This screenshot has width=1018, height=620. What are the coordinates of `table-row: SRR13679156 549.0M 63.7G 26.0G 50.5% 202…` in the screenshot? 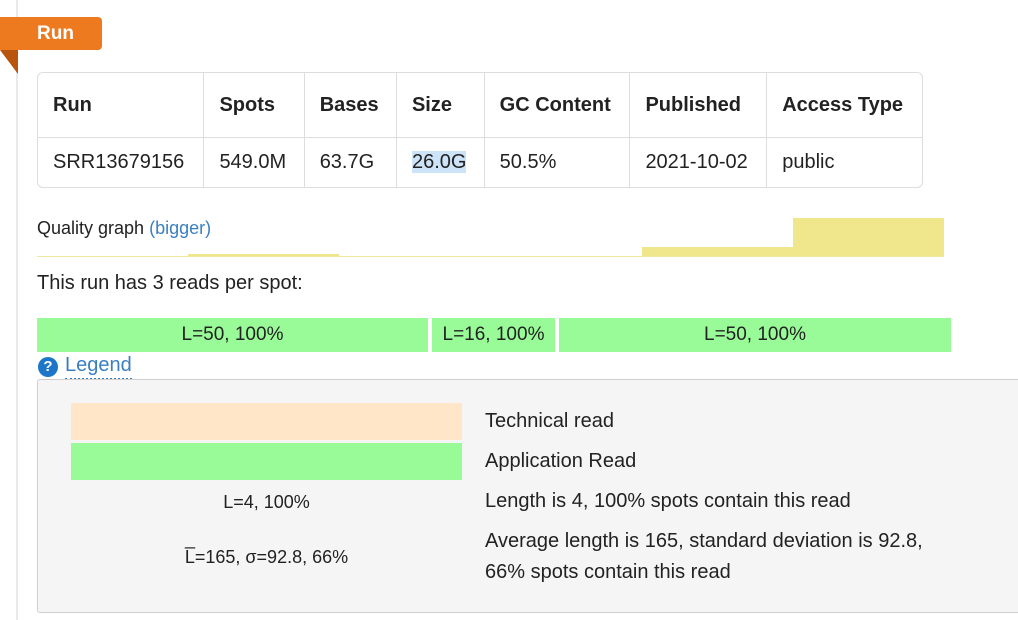 It's located at (480, 162).